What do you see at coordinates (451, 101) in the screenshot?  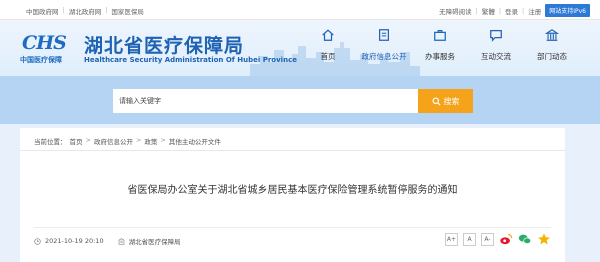 I see `search-button-label: 搜索` at bounding box center [451, 101].